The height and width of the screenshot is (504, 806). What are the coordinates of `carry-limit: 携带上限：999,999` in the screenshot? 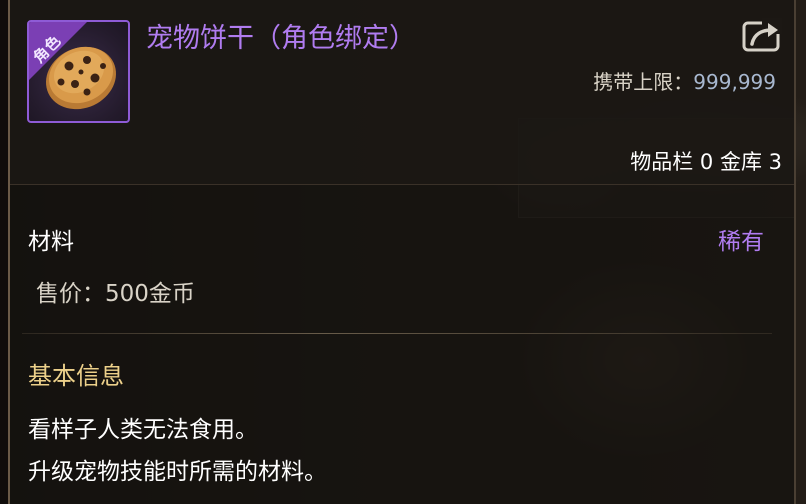 It's located at (684, 80).